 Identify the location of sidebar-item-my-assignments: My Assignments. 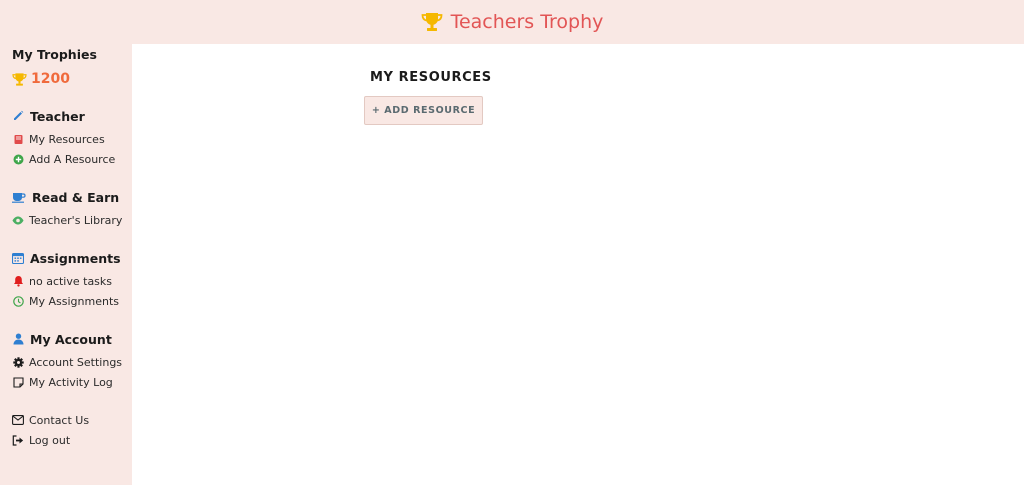
(72, 301).